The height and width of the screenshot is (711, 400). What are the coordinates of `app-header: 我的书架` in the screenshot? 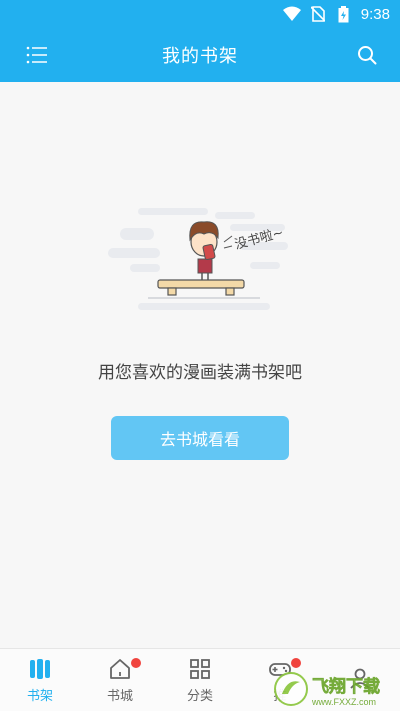 It's located at (200, 55).